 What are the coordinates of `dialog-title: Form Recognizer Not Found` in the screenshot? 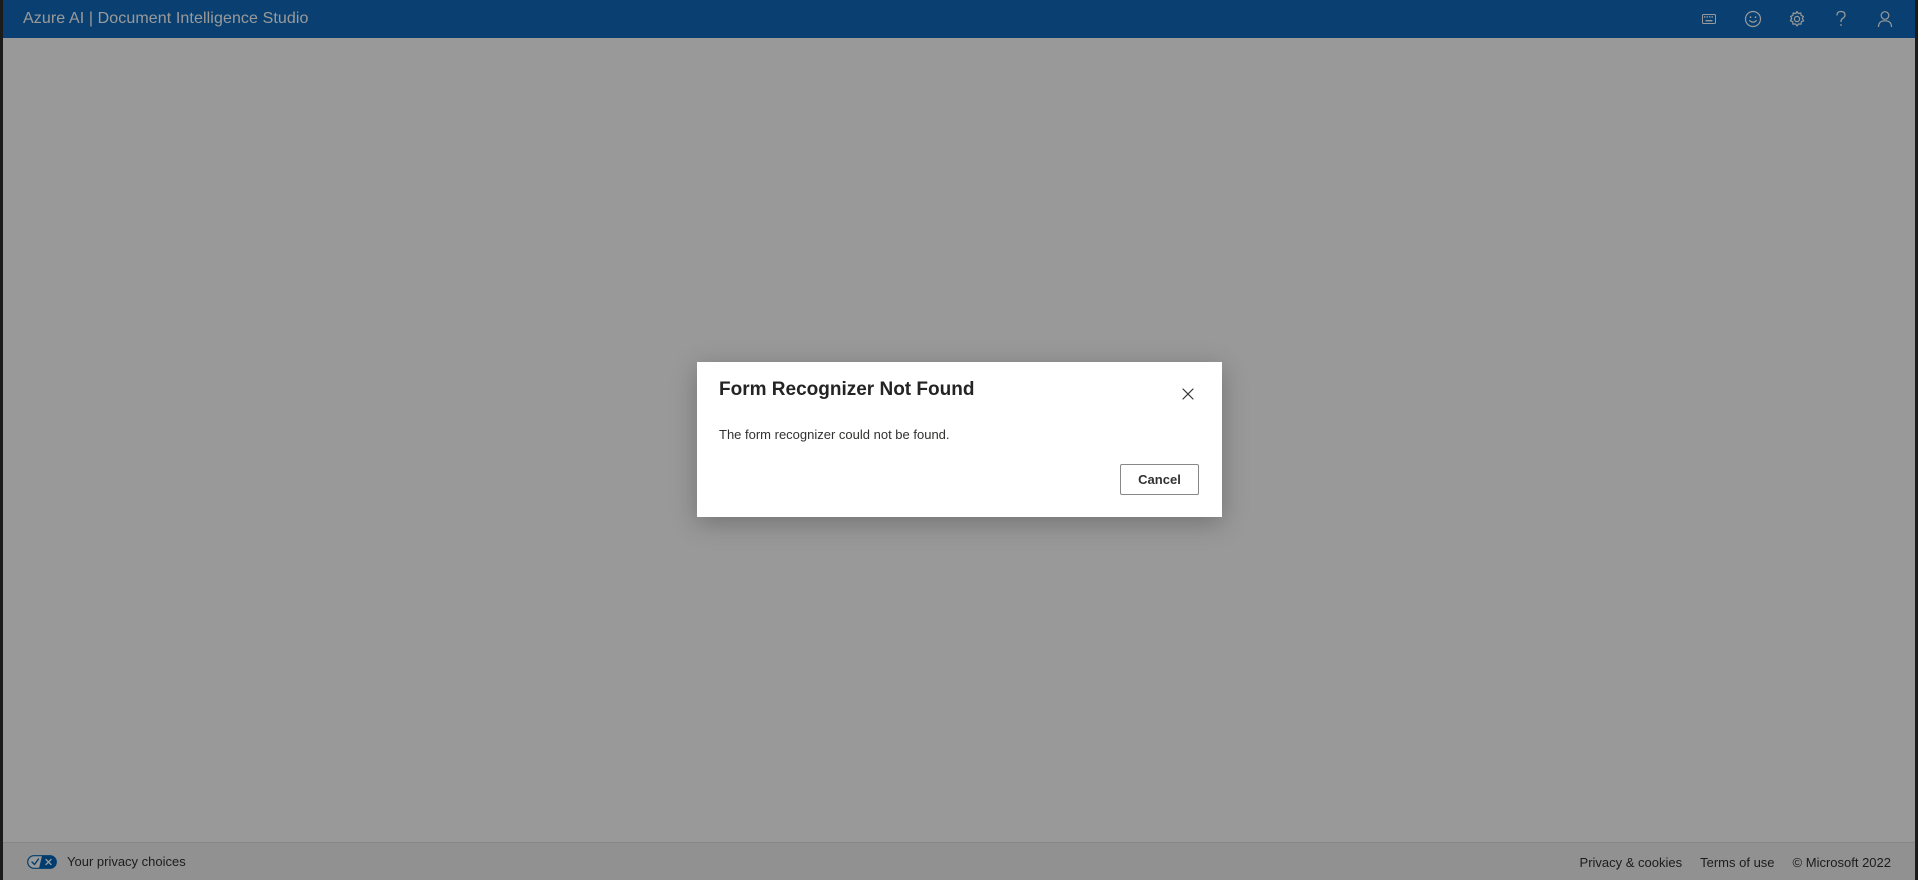 It's located at (847, 389).